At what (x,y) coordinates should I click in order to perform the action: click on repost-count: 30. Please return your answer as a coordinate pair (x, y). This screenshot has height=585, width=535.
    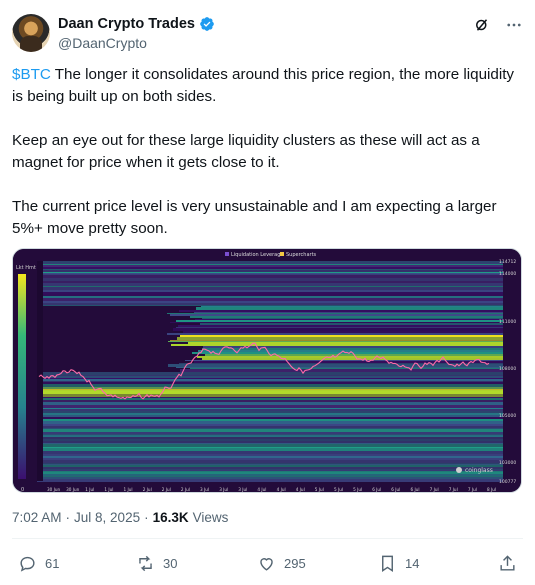
    Looking at the image, I should click on (170, 563).